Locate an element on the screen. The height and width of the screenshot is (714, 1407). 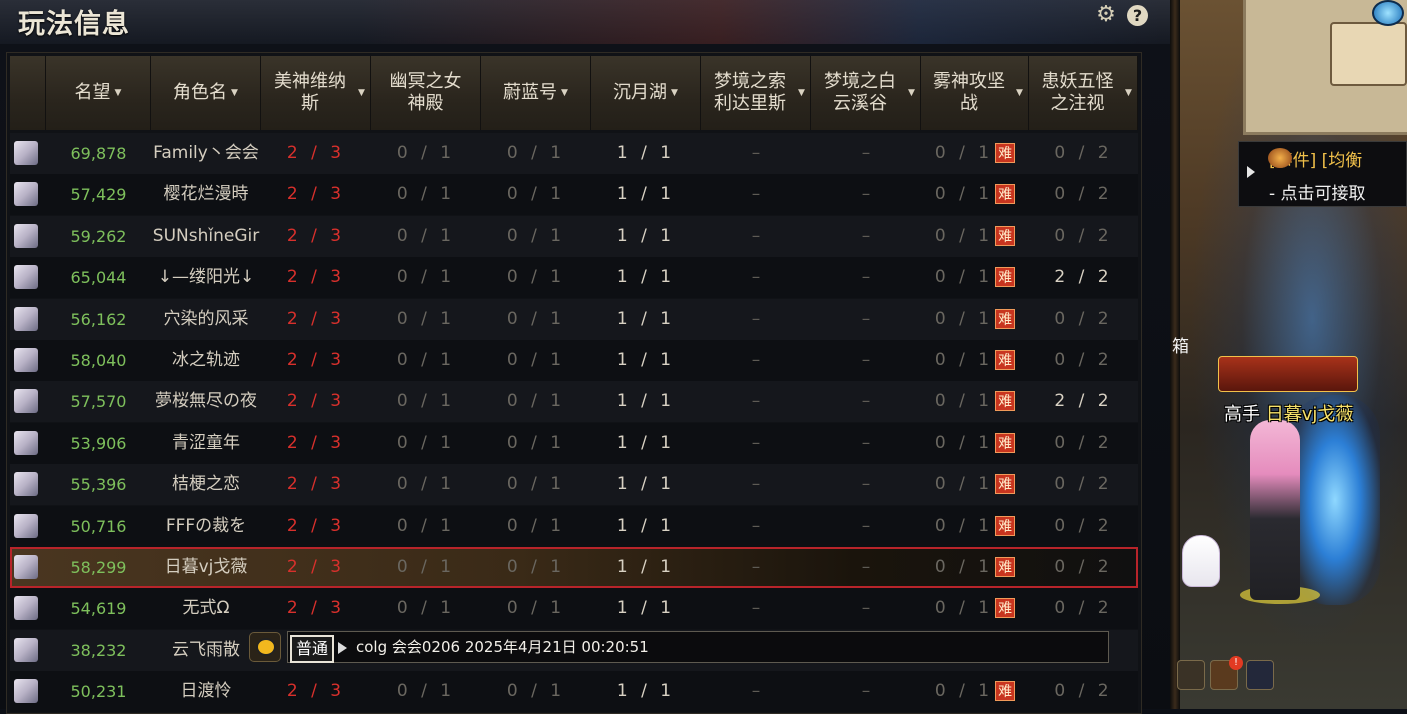
help-icon: ? is located at coordinates (1137, 15).